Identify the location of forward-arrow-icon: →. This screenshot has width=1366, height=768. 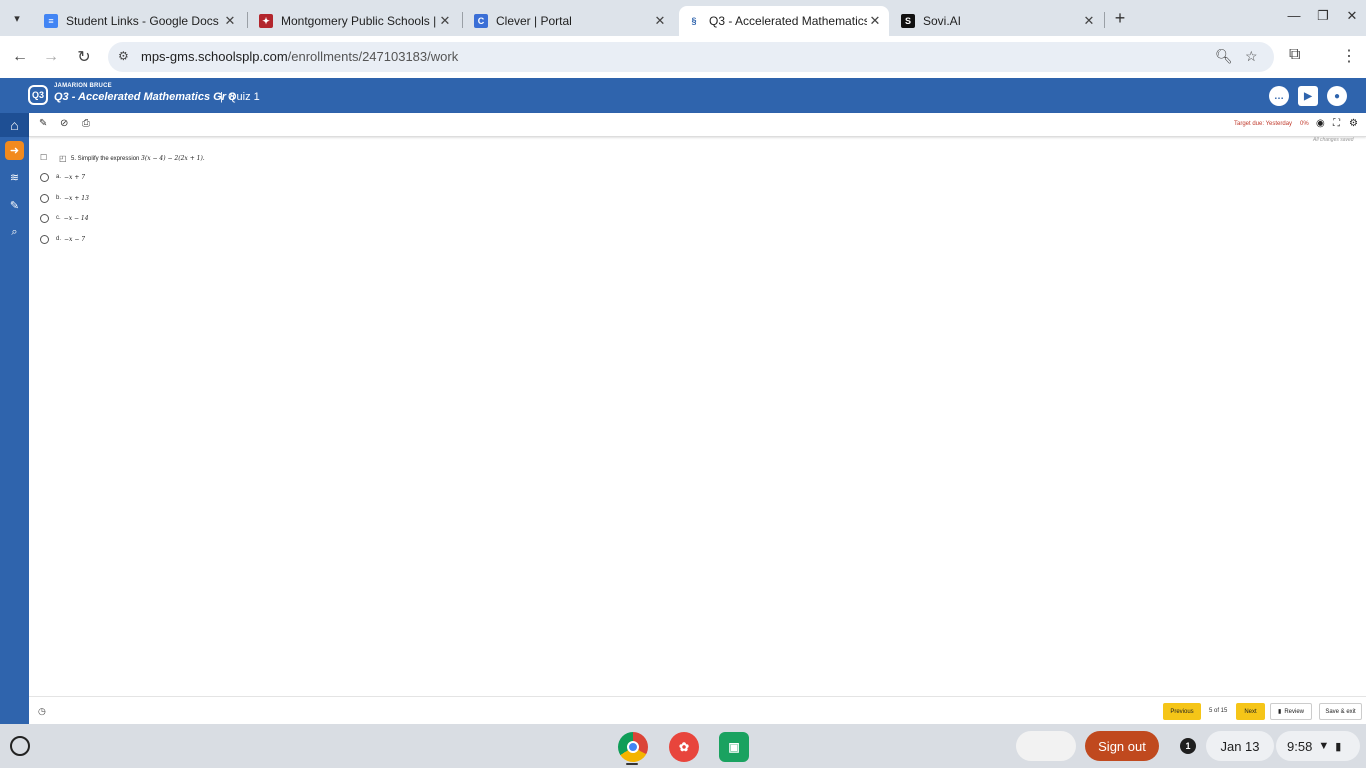
(51, 57).